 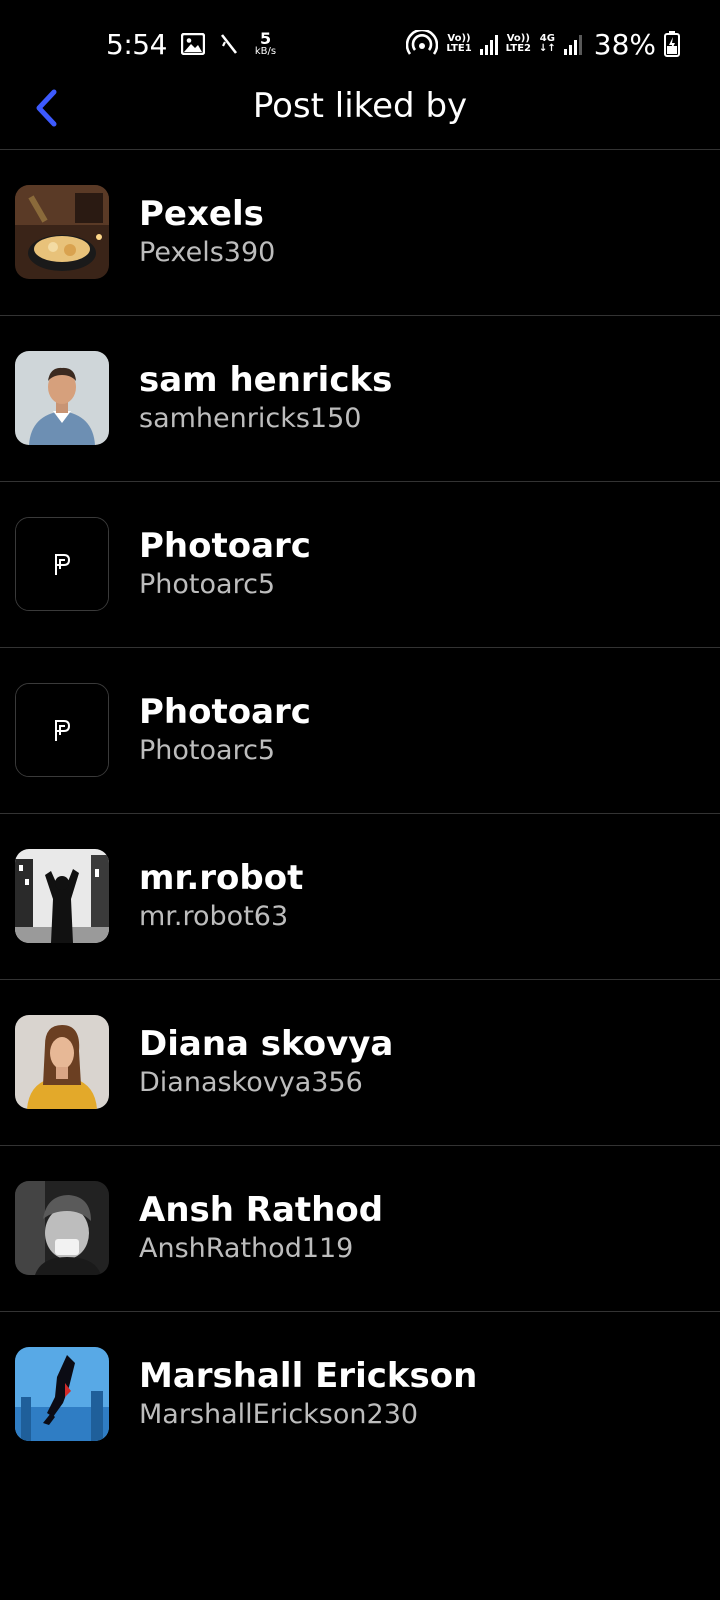 I want to click on list-item: Diana skovya Dianaskovya356, so click(x=360, y=1063).